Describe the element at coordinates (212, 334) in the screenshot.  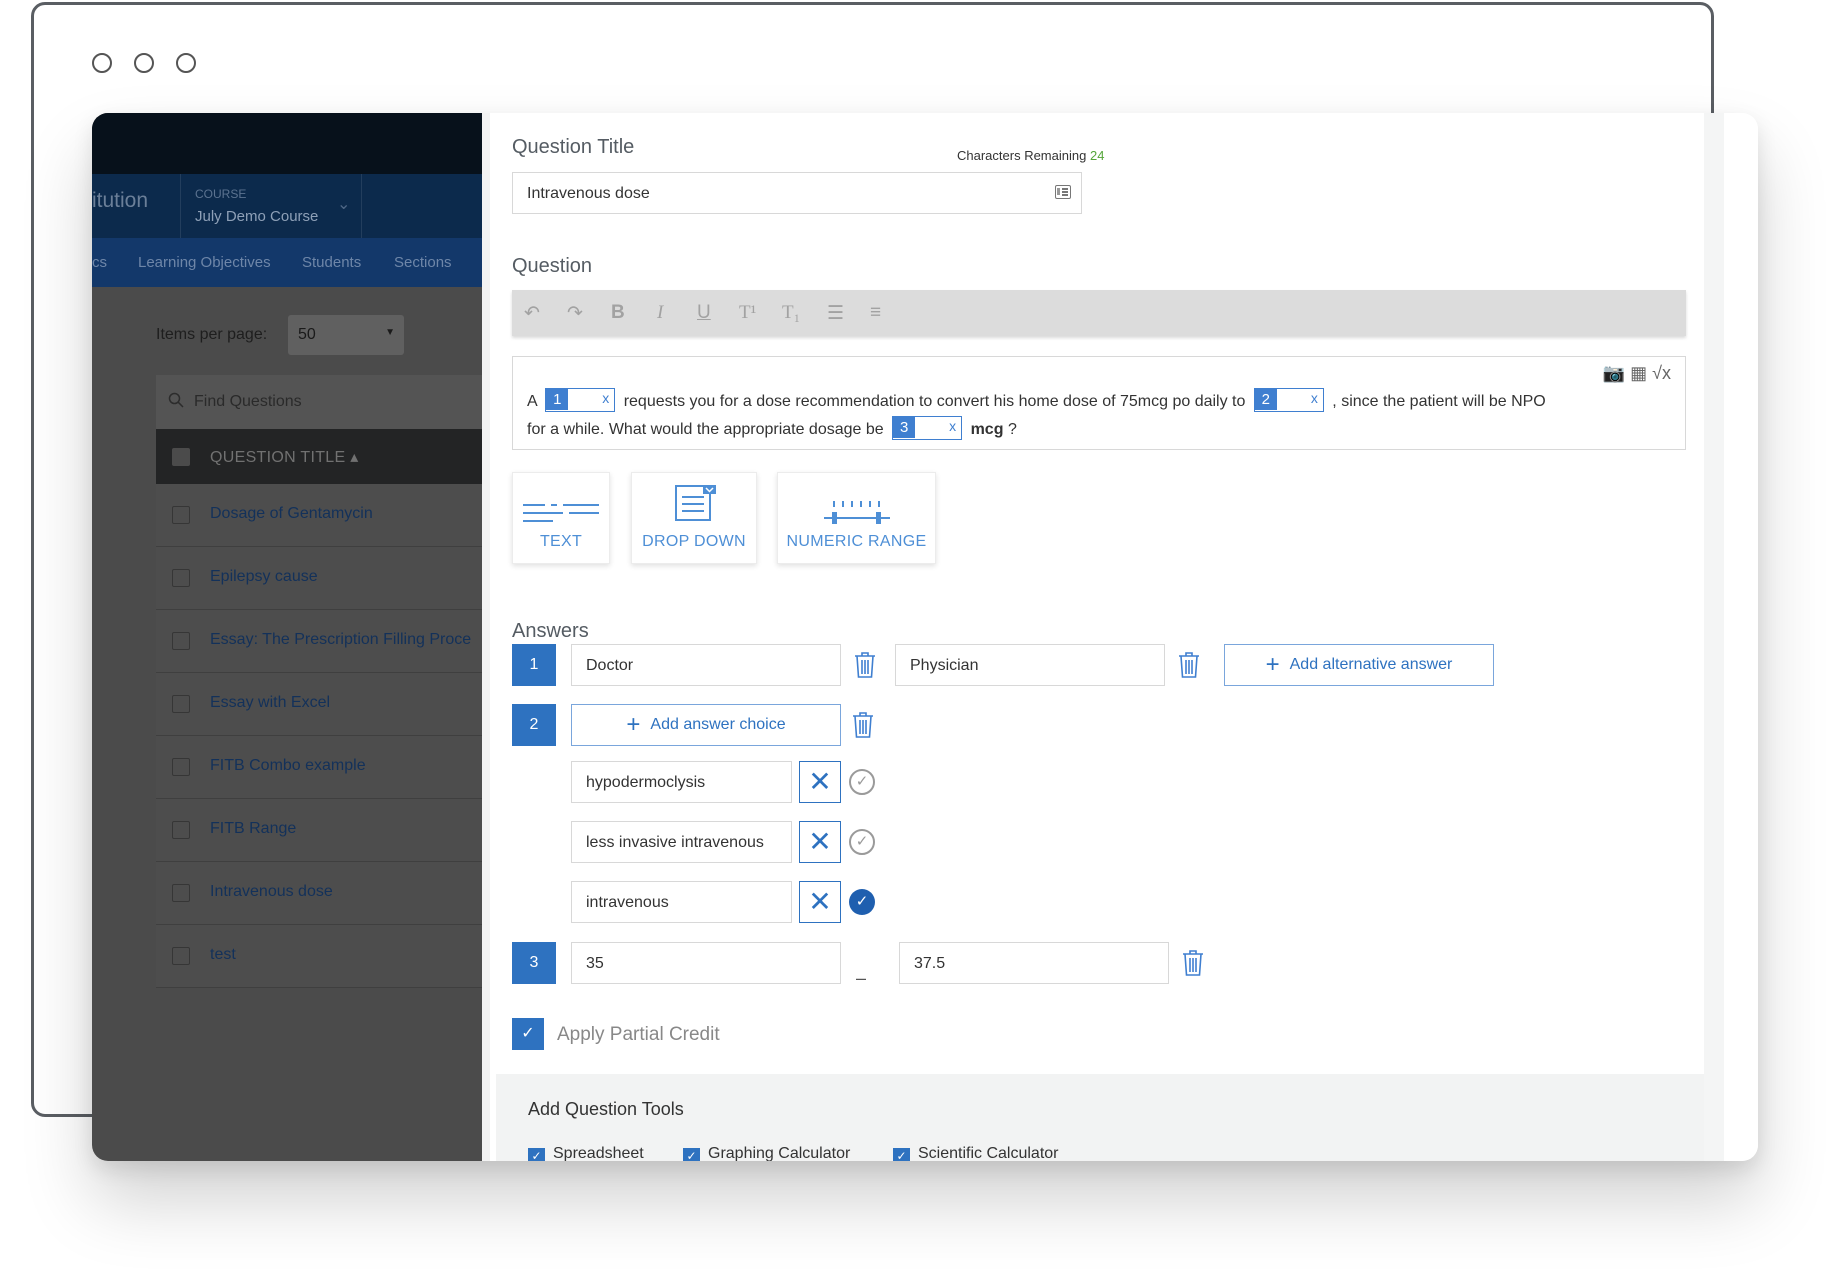
I see `items-per-page-label: Items per page:` at that location.